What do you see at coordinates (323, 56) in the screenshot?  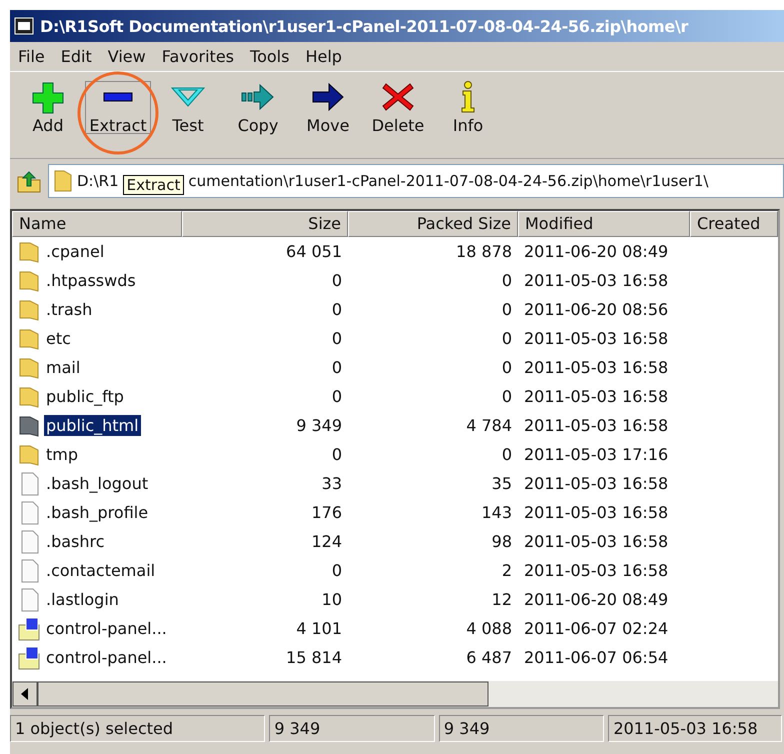 I see `menu-item: Help` at bounding box center [323, 56].